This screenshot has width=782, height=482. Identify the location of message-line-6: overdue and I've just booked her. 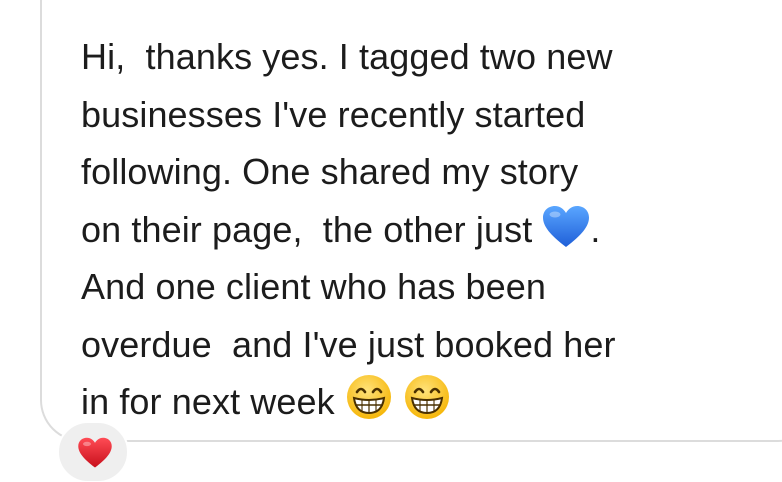
(348, 344).